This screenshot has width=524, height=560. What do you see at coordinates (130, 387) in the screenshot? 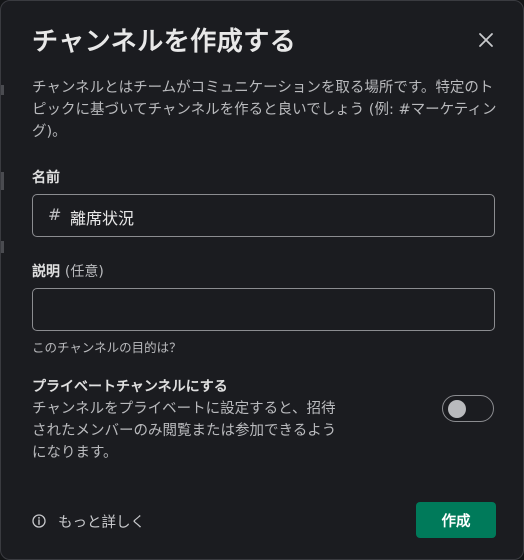
I see `private-channel-title: プライベートチャンネルにする` at bounding box center [130, 387].